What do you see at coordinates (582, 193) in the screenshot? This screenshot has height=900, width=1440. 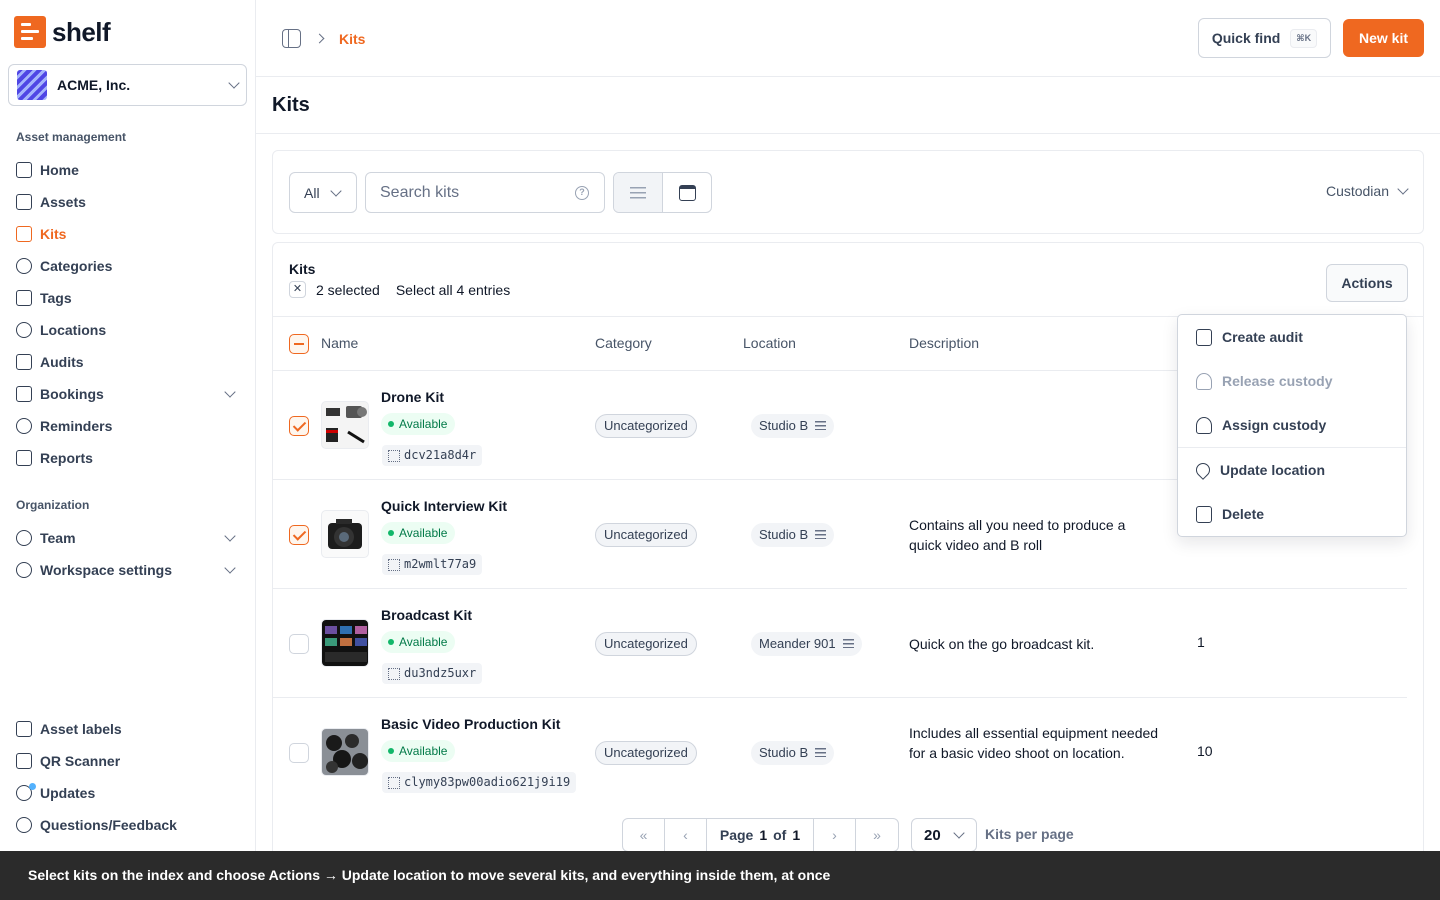 I see `help-circle-icon: ?` at bounding box center [582, 193].